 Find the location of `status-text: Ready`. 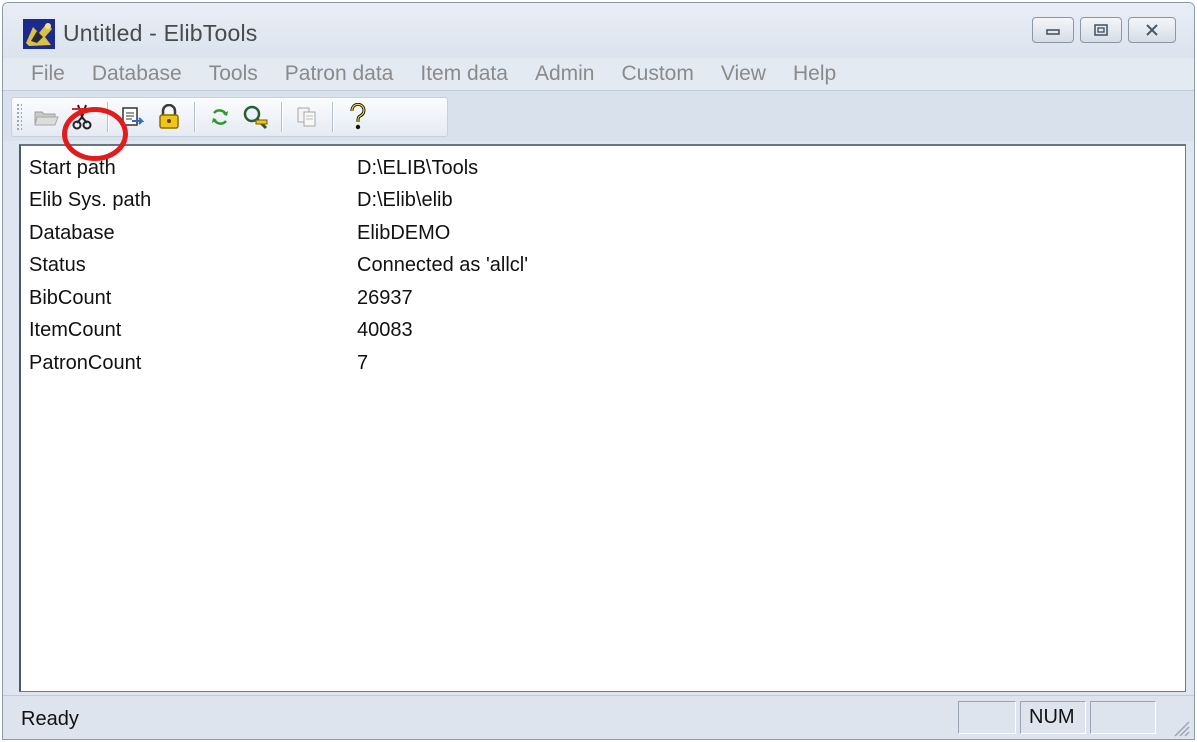

status-text: Ready is located at coordinates (50, 719).